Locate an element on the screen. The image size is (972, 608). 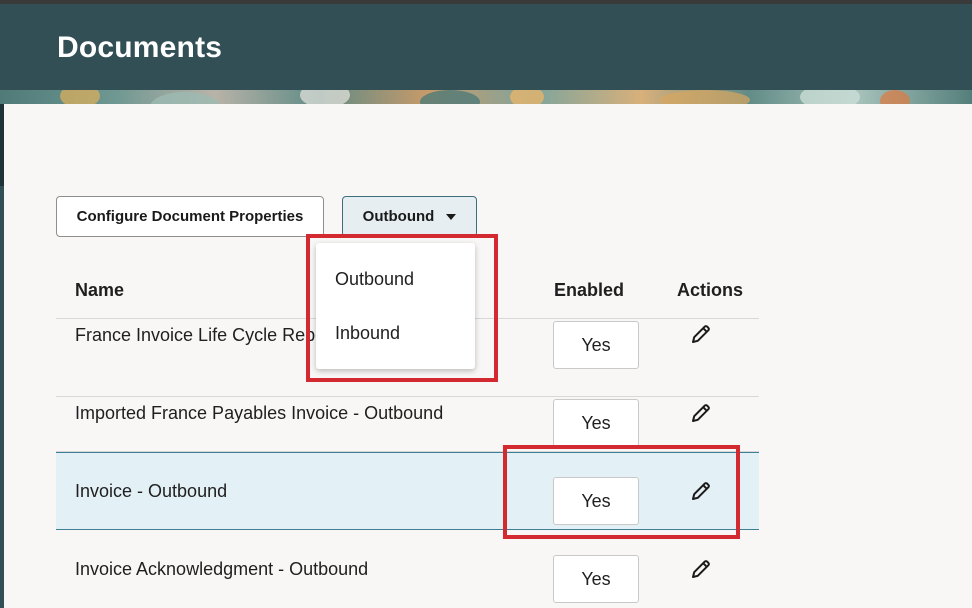
direction-dropdown-menu: Outbound Inbound is located at coordinates (395, 306).